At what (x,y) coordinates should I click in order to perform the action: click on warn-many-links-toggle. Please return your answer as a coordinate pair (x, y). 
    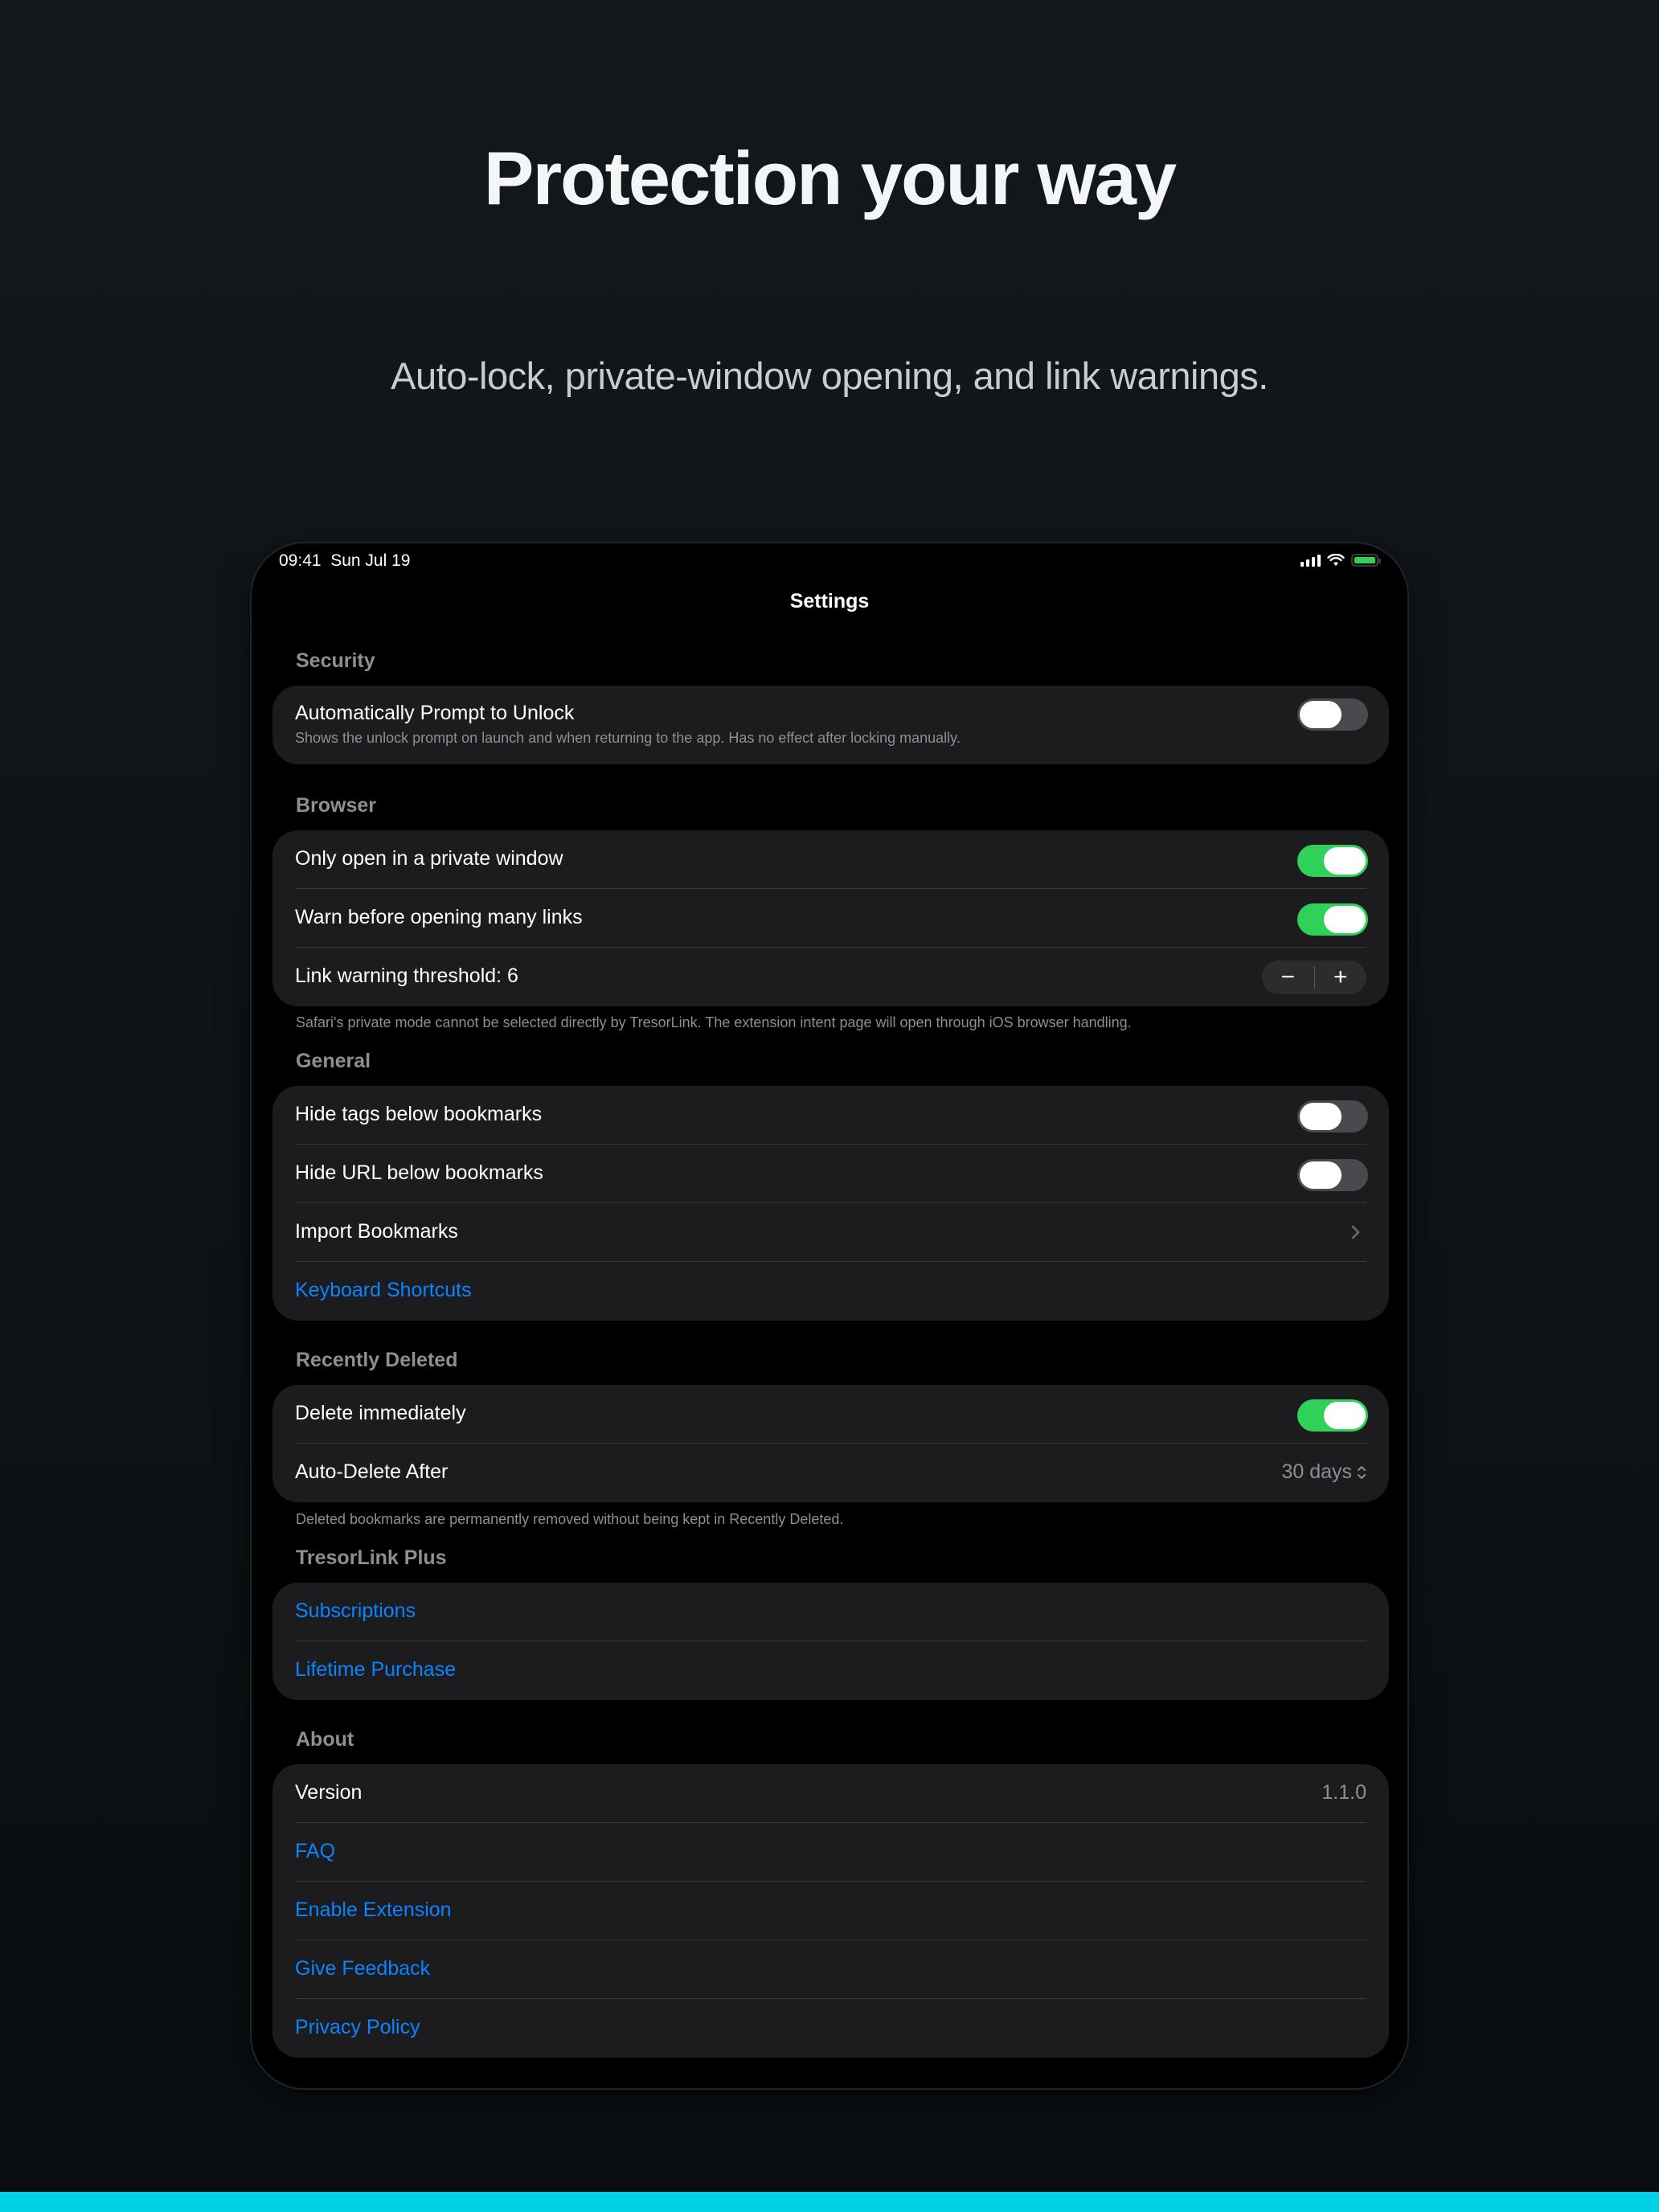
    Looking at the image, I should click on (1332, 919).